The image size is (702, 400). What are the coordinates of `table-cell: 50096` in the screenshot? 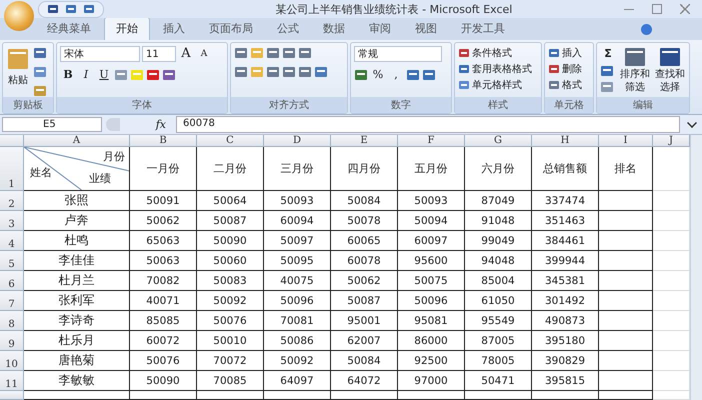 It's located at (297, 301).